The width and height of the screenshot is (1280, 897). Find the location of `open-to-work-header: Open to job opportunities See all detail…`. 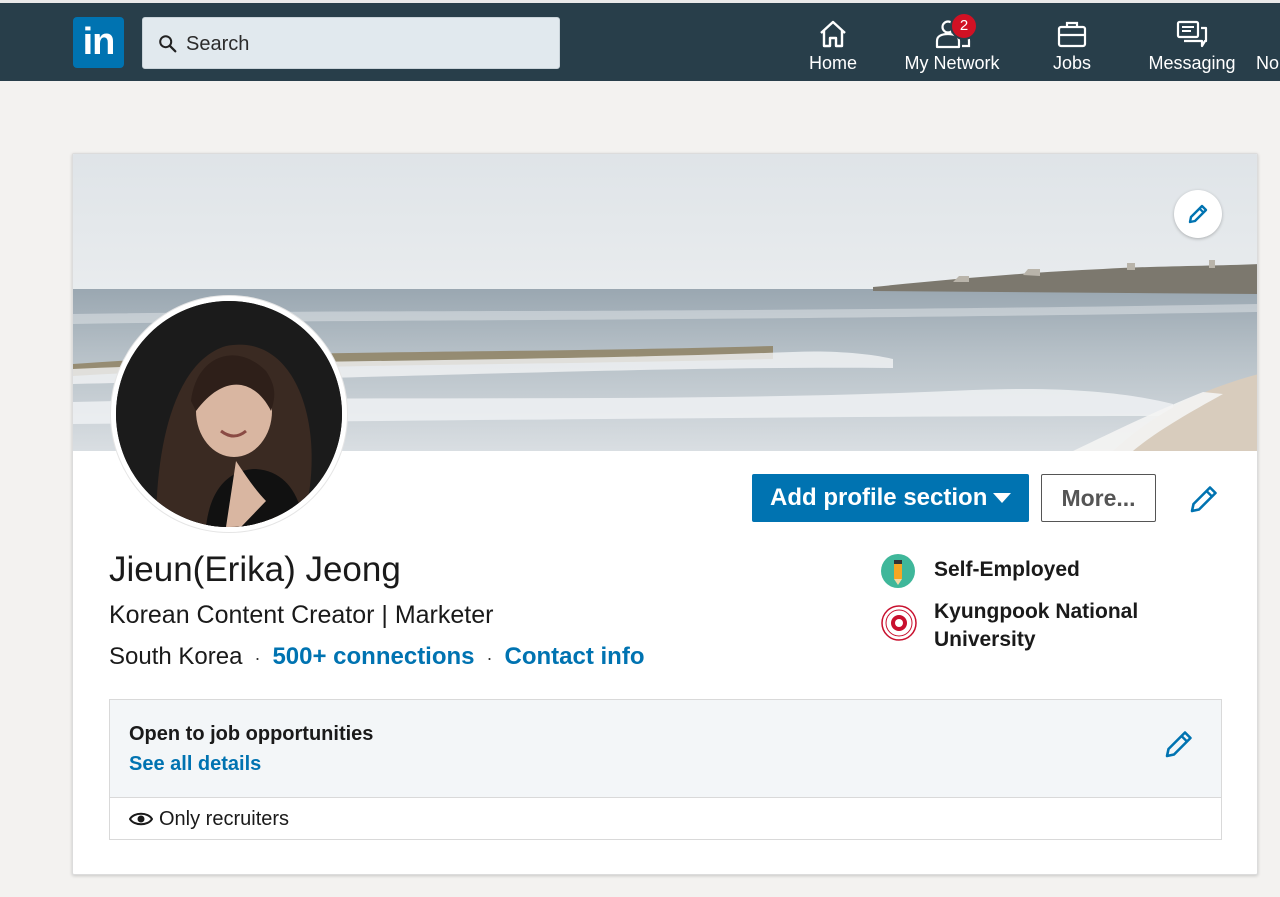

open-to-work-header: Open to job opportunities See all detail… is located at coordinates (665, 749).